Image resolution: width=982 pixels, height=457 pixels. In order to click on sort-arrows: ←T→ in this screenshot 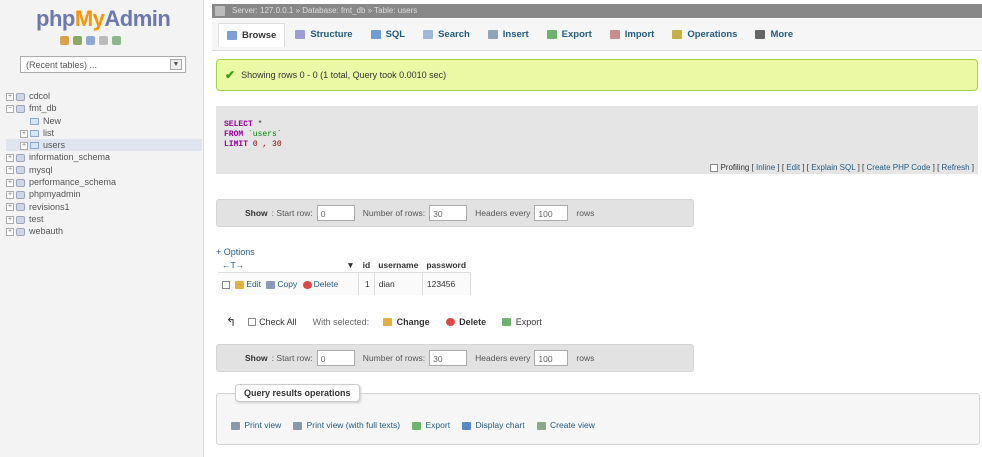, I will do `click(233, 265)`.